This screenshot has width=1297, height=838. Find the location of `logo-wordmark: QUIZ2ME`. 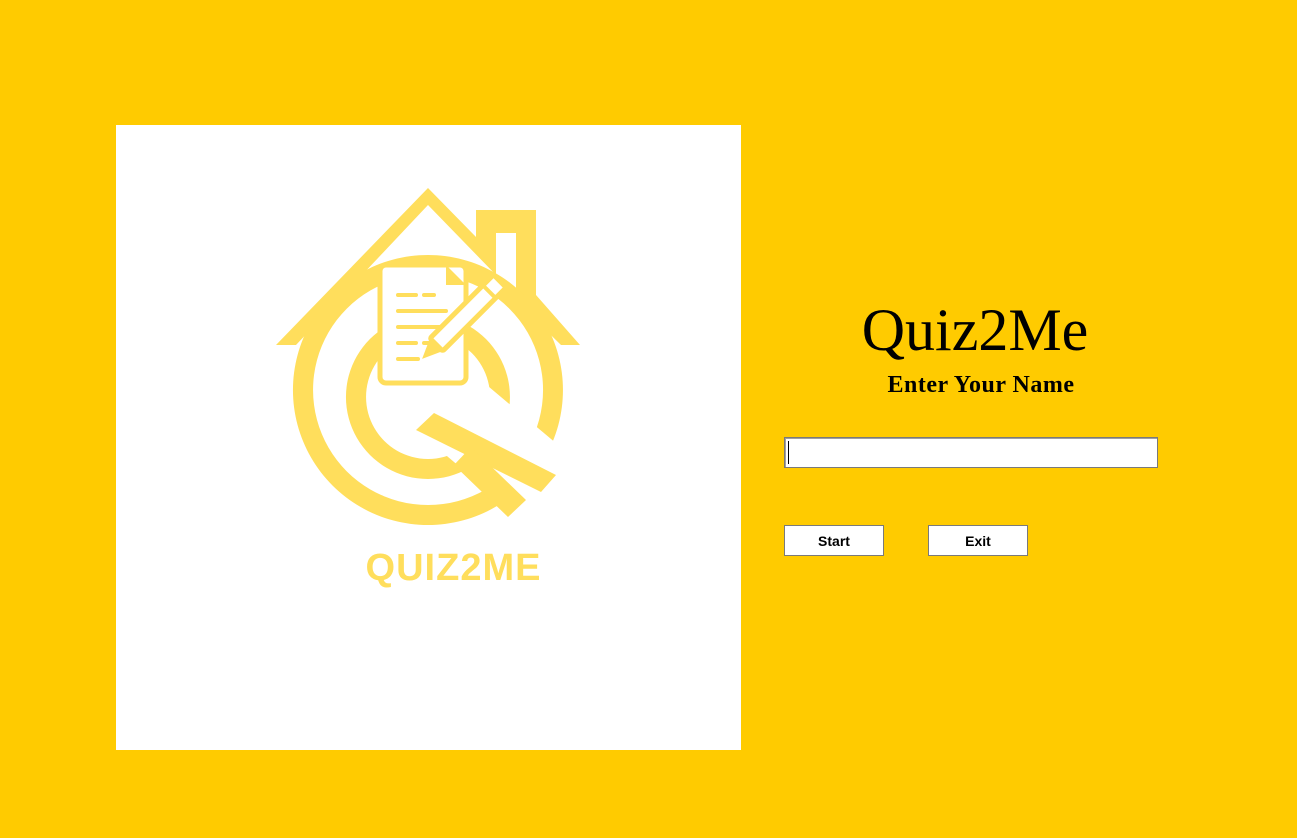

logo-wordmark: QUIZ2ME is located at coordinates (453, 568).